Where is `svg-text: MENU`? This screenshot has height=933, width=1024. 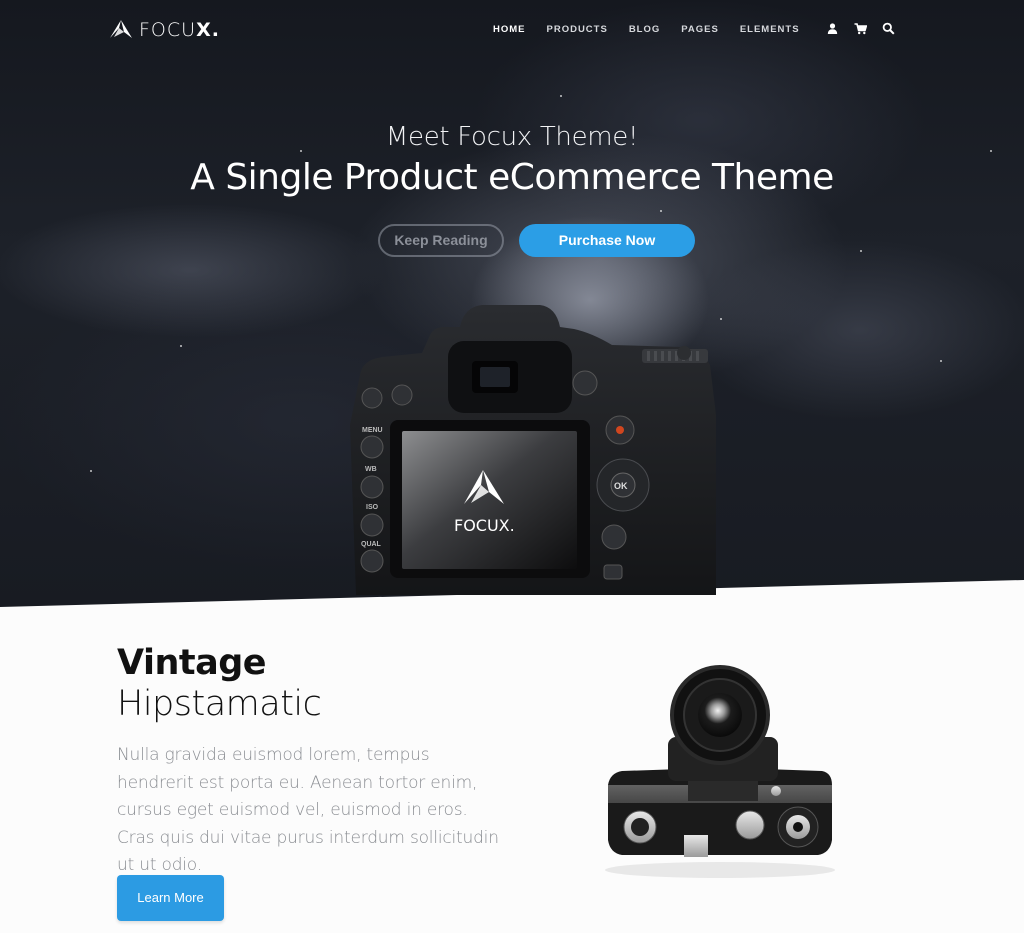 svg-text: MENU is located at coordinates (372, 430).